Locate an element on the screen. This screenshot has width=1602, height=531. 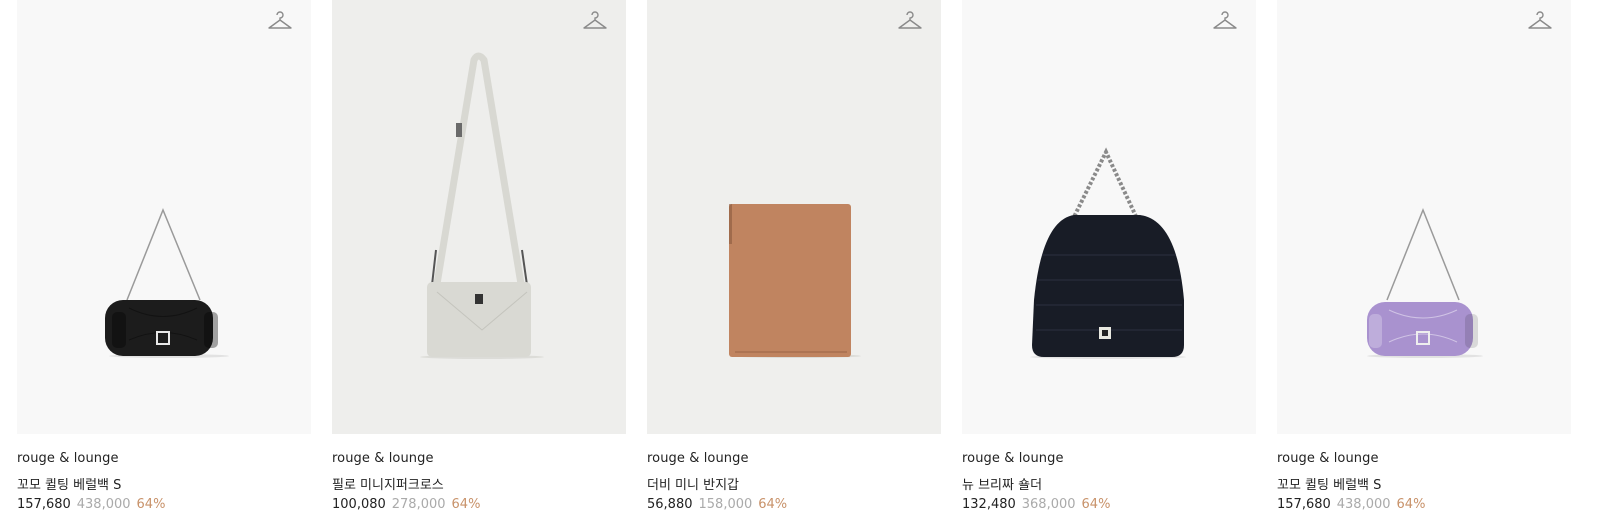
original-price: 278,000 is located at coordinates (418, 504).